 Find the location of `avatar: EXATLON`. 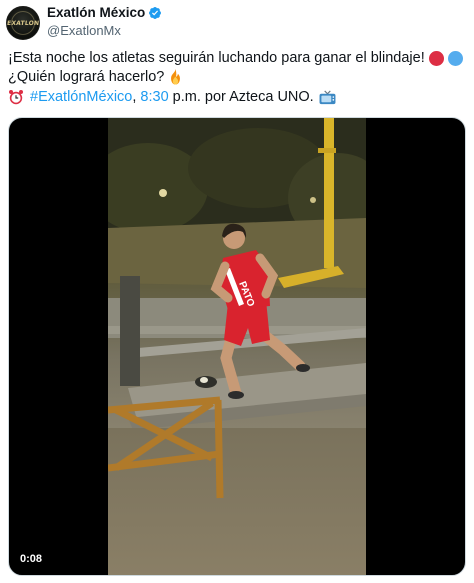

avatar: EXATLON is located at coordinates (23, 23).